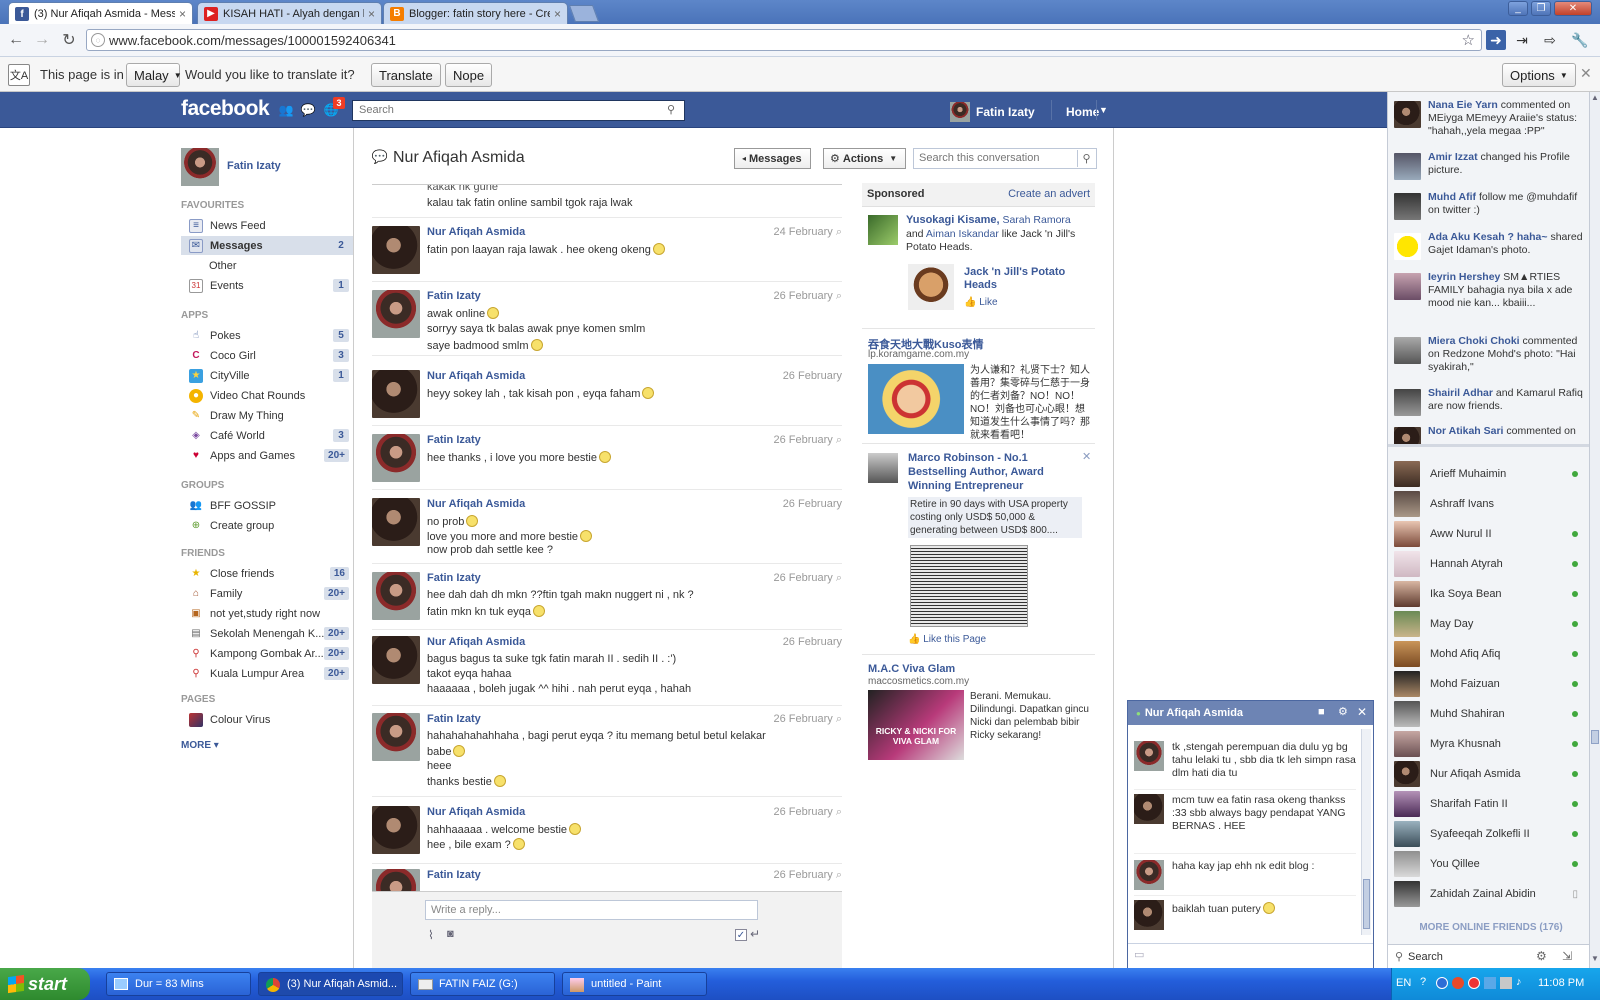 Image resolution: width=1600 pixels, height=1000 pixels. Describe the element at coordinates (267, 335) in the screenshot. I see `nav-pokes: ☝ Pokes 5` at that location.